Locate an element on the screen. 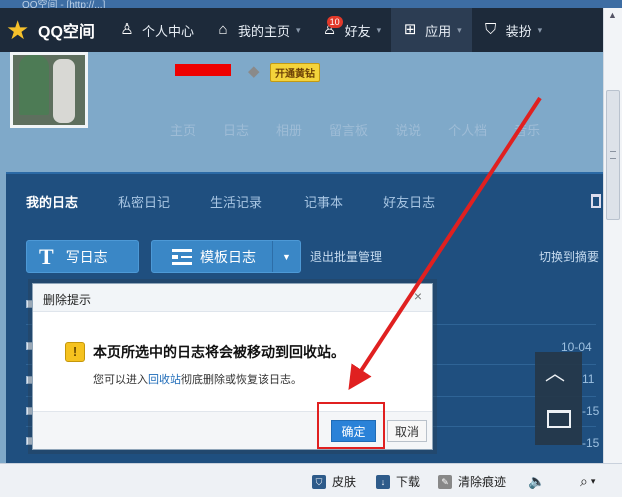  subnav-item: 相册 is located at coordinates (289, 129).